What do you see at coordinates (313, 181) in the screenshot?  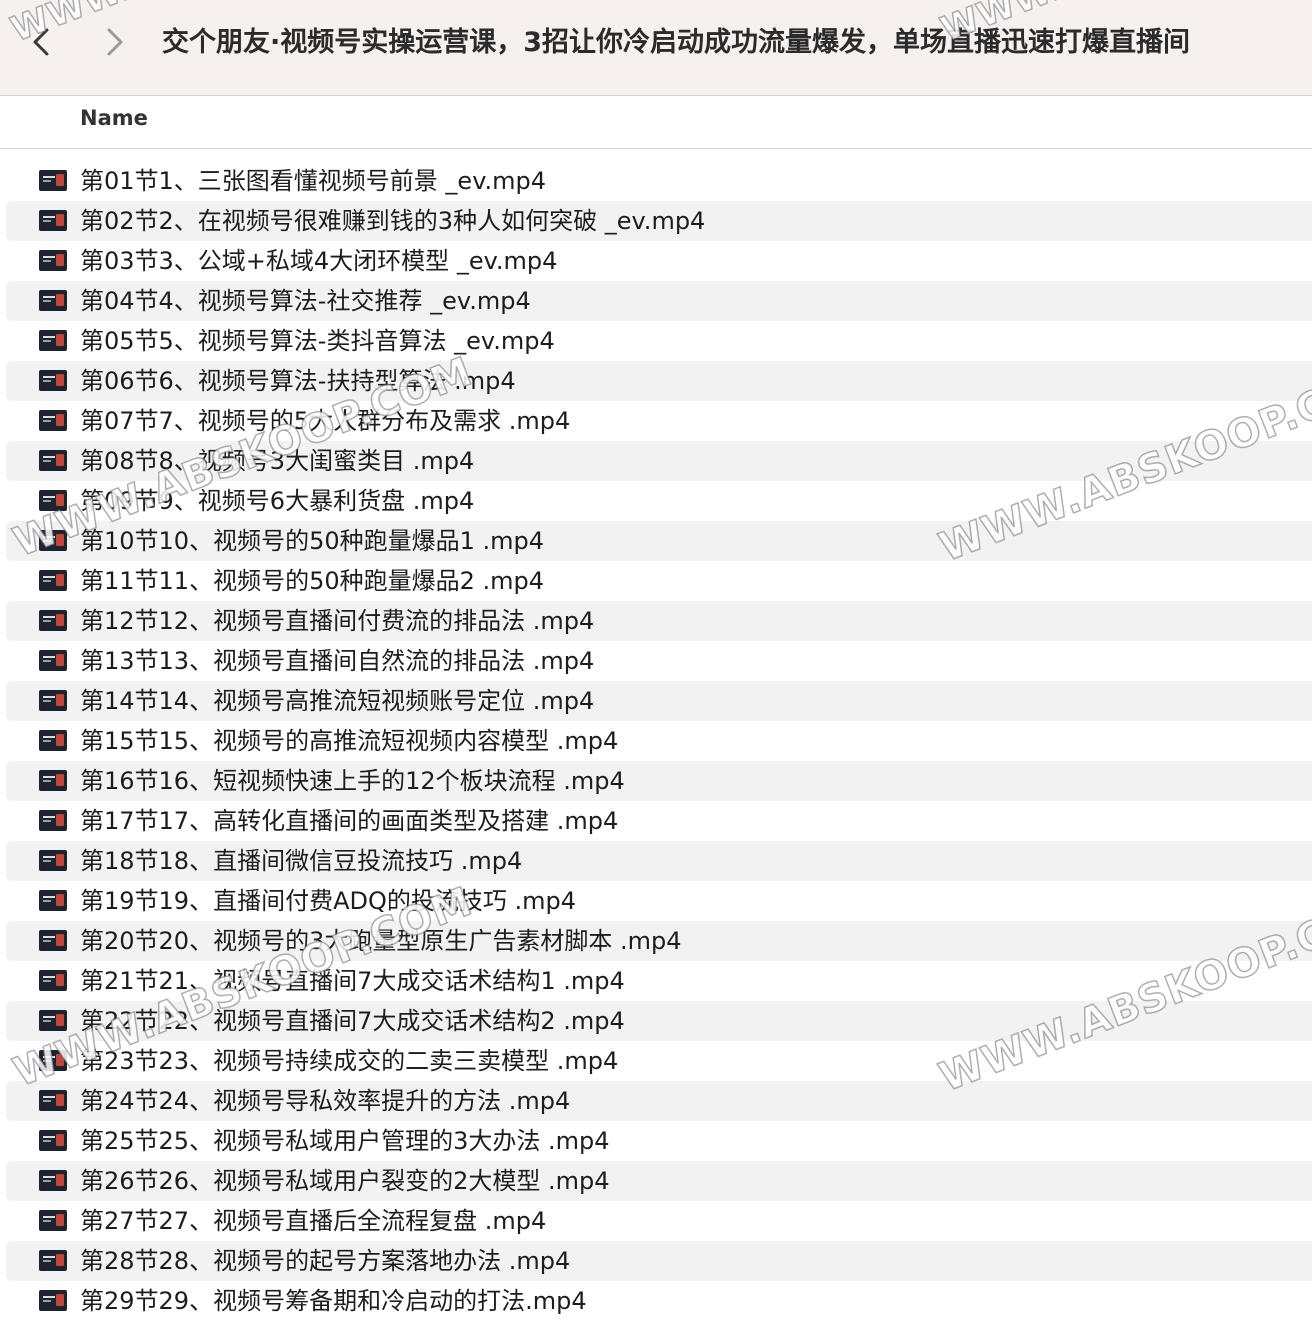 I see `file-name: 第01节1、三张图看懂视频号前景 _ev.mp4` at bounding box center [313, 181].